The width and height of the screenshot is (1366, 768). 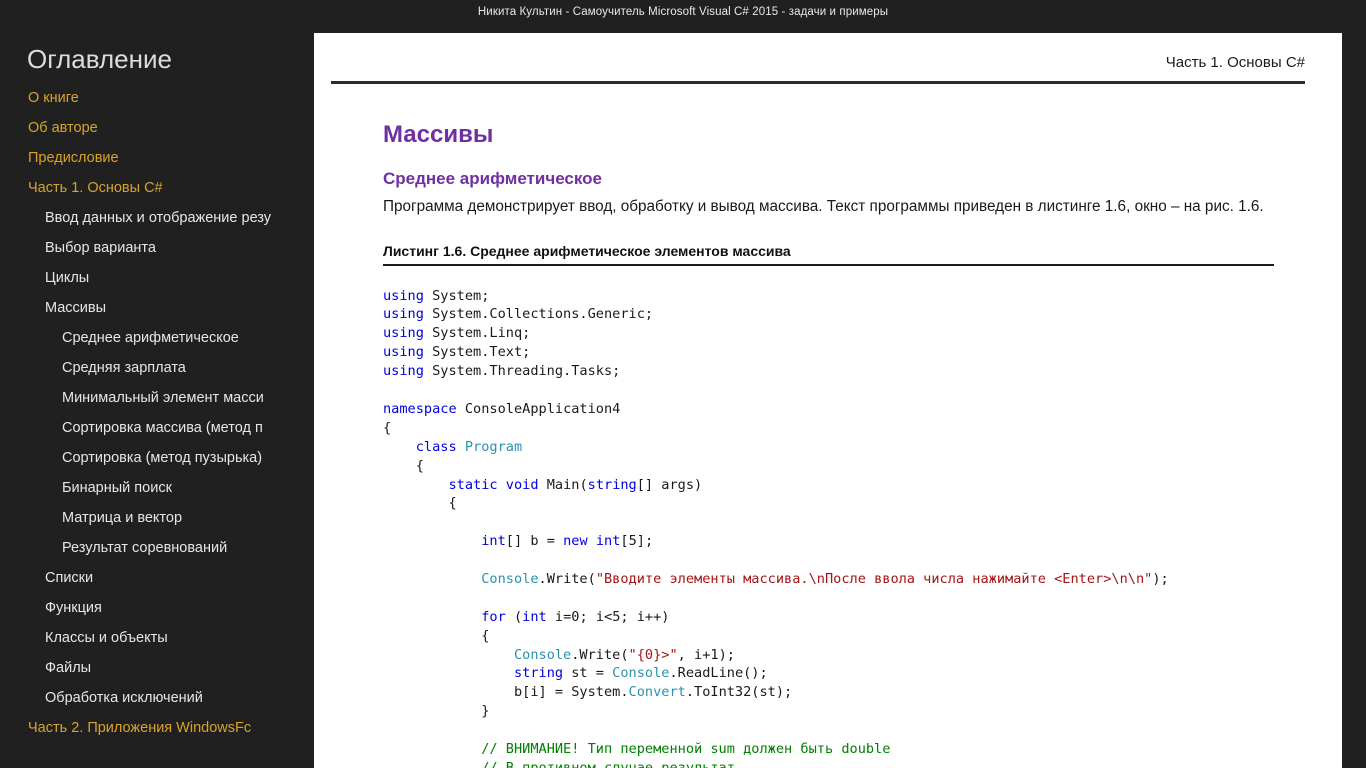 What do you see at coordinates (853, 763) in the screenshot?
I see `code-line: // В противном случае результат` at bounding box center [853, 763].